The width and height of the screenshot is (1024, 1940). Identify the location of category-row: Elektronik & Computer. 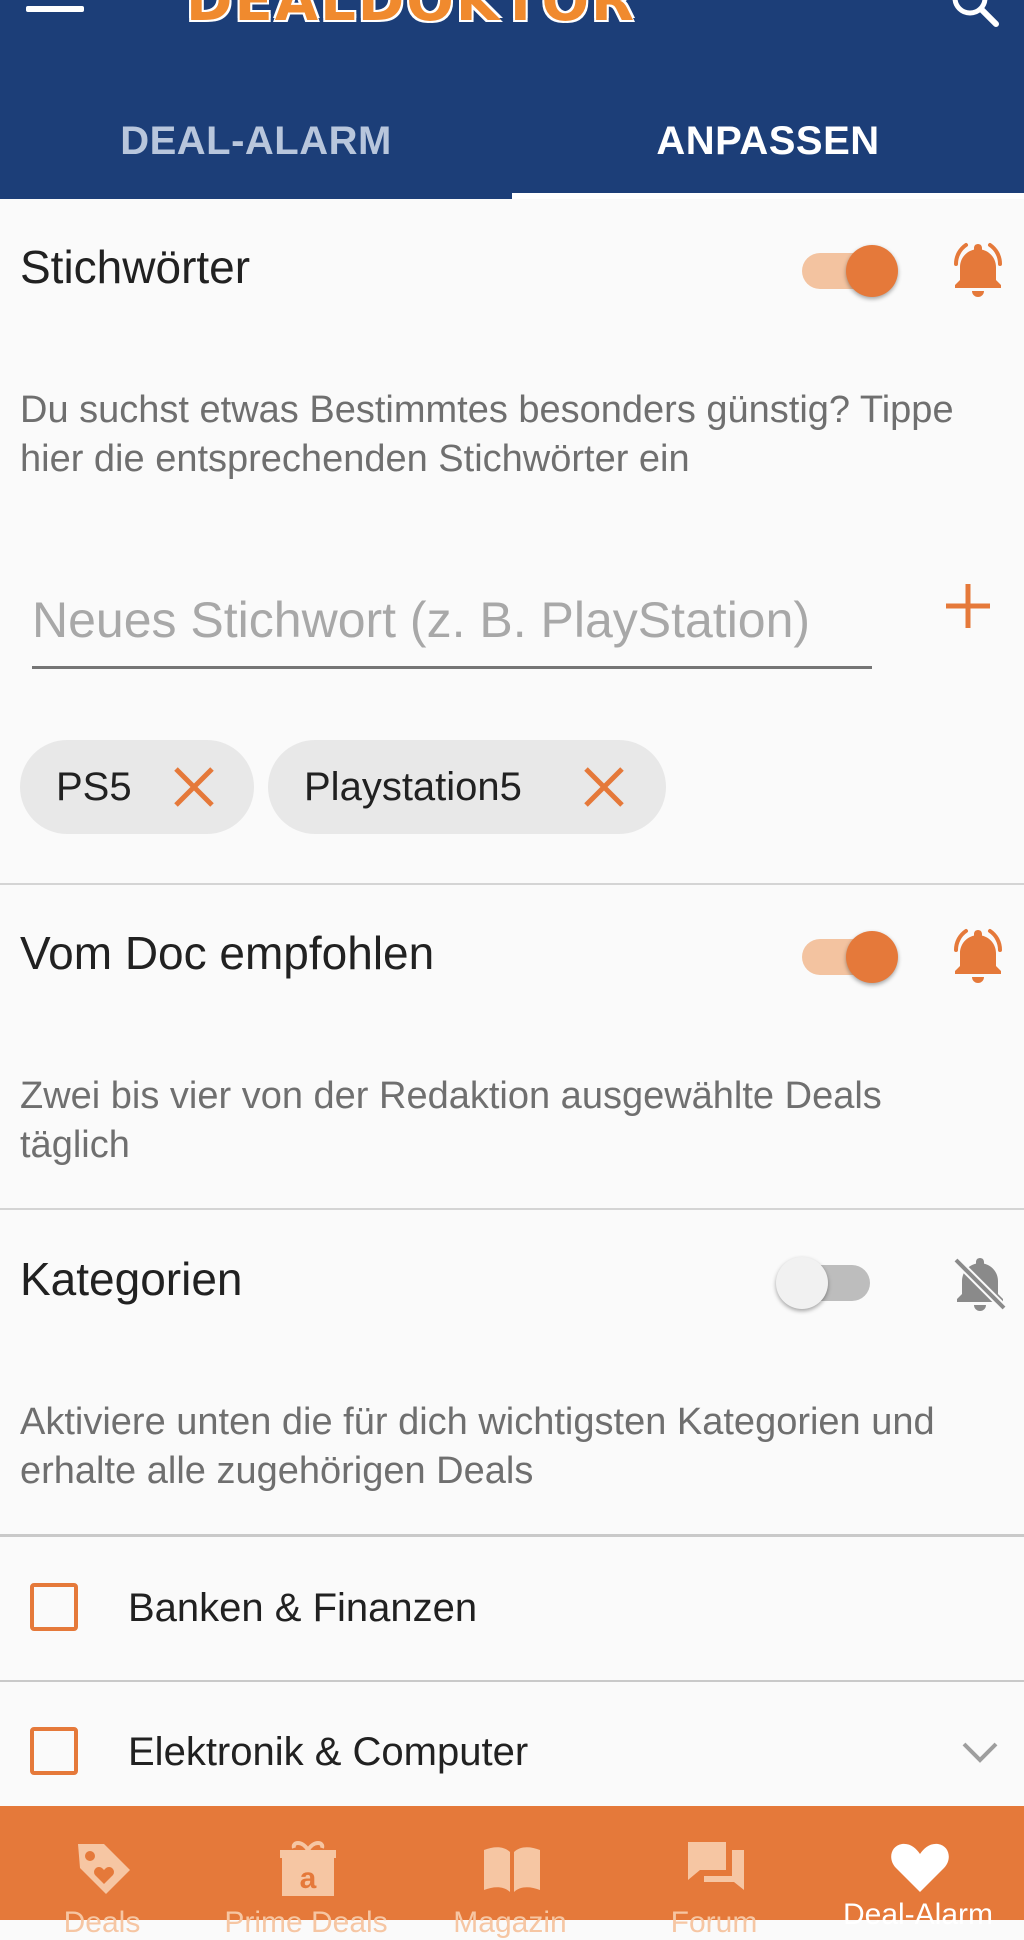
(512, 1753).